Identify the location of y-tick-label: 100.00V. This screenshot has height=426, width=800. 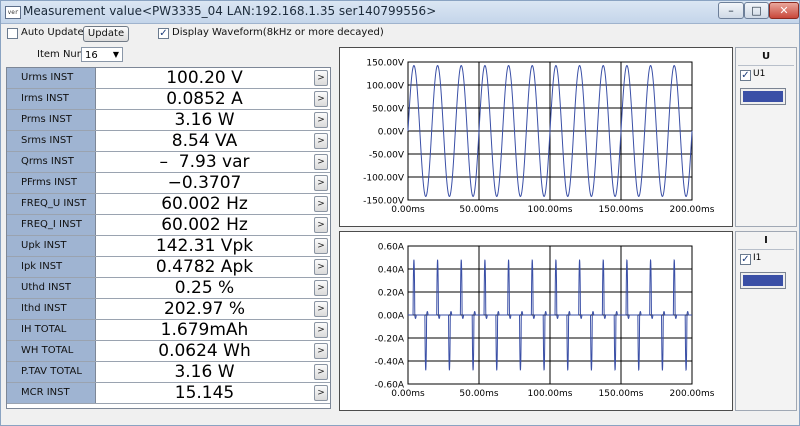
(385, 87).